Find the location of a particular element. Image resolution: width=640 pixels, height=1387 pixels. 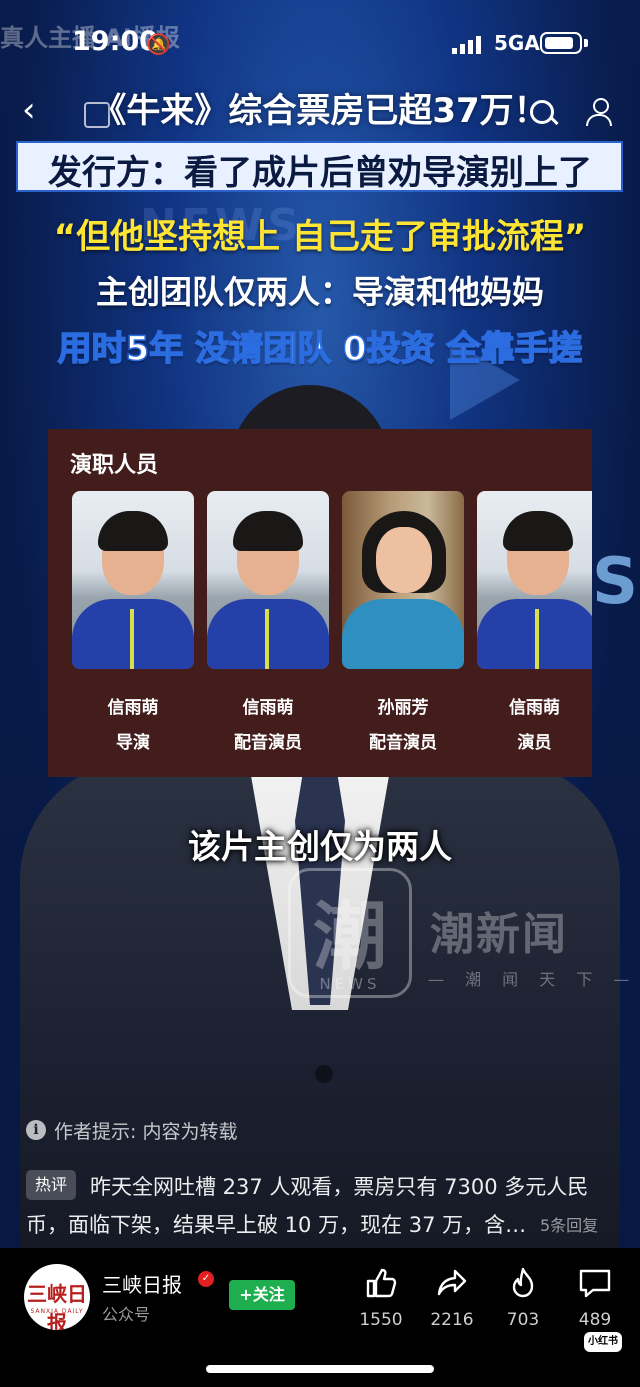

watermark-name: 潮新闻 is located at coordinates (499, 934).